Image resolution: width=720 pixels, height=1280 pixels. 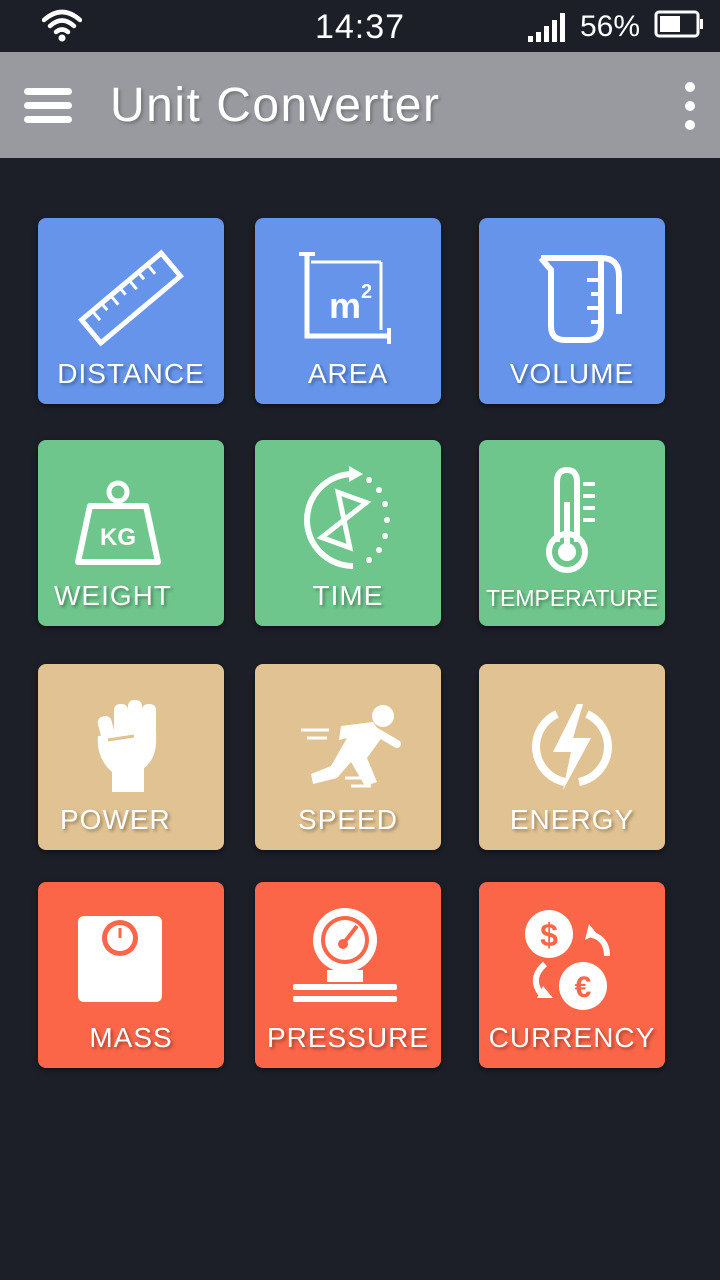 What do you see at coordinates (572, 598) in the screenshot?
I see `tile-label: TEMPERATURE` at bounding box center [572, 598].